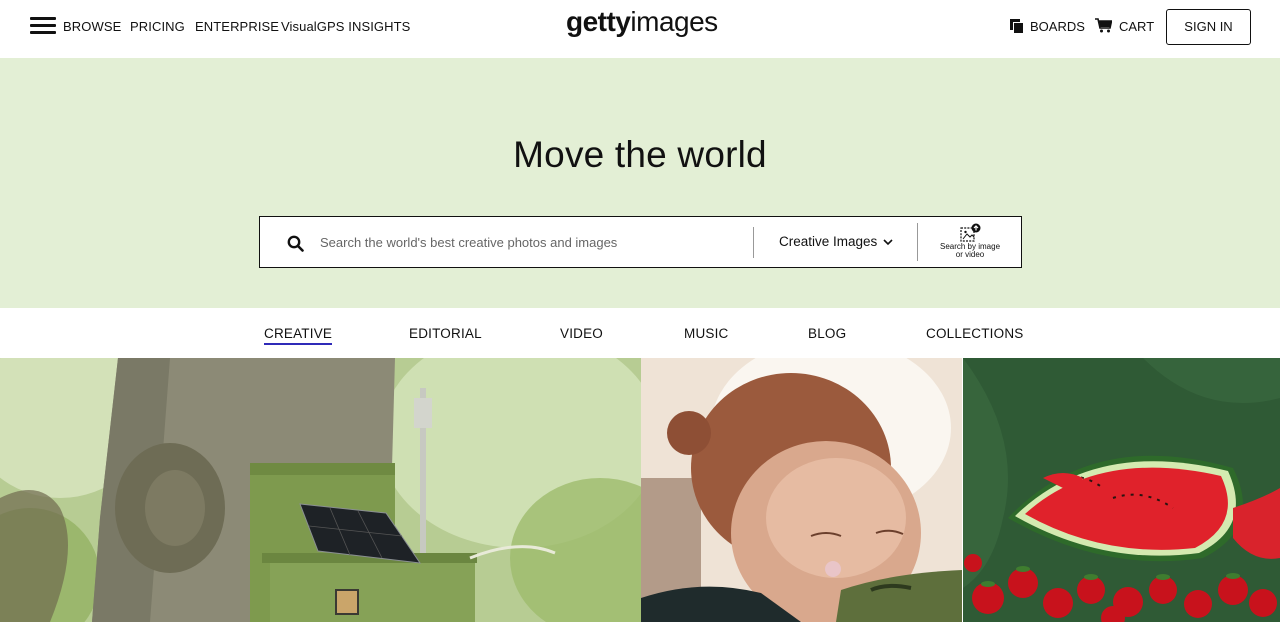 Image resolution: width=1280 pixels, height=622 pixels. I want to click on cart-icon, so click(1103, 25).